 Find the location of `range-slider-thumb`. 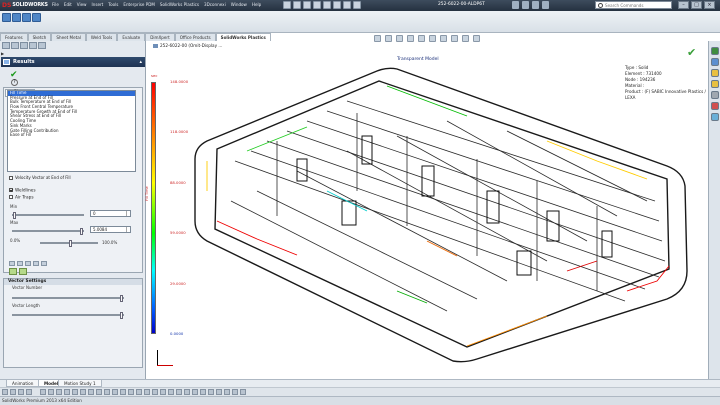

range-slider-thumb is located at coordinates (70, 243).